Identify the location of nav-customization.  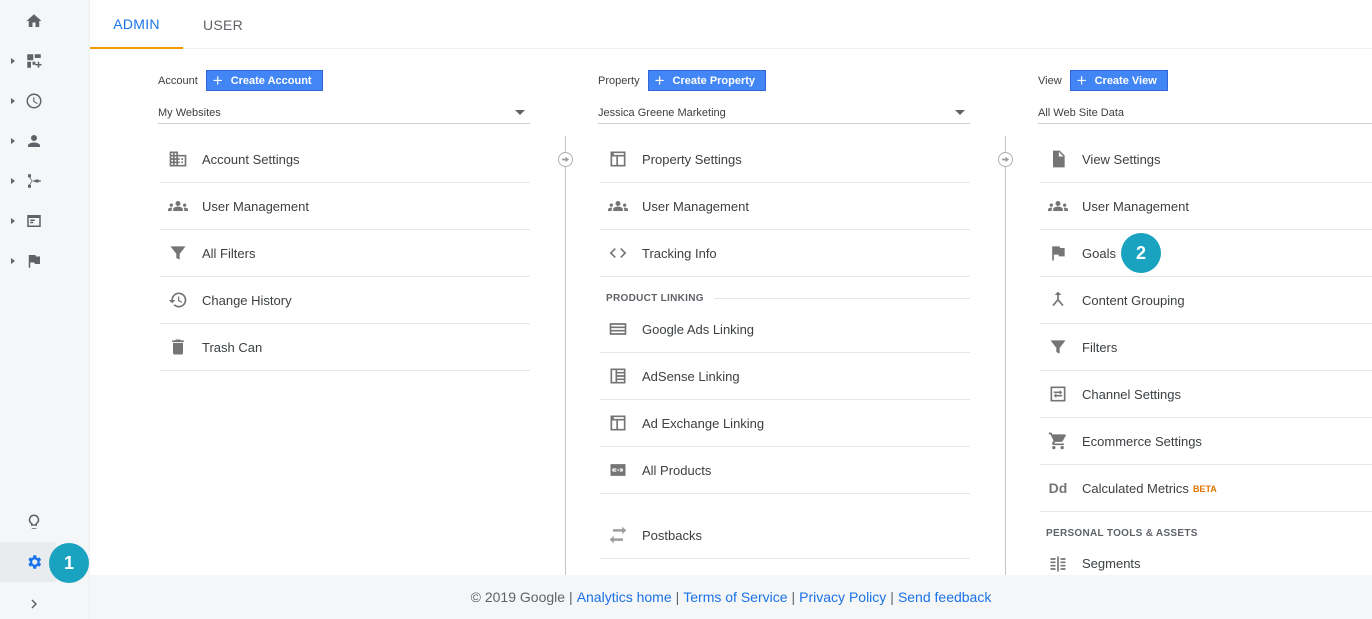
(45, 61).